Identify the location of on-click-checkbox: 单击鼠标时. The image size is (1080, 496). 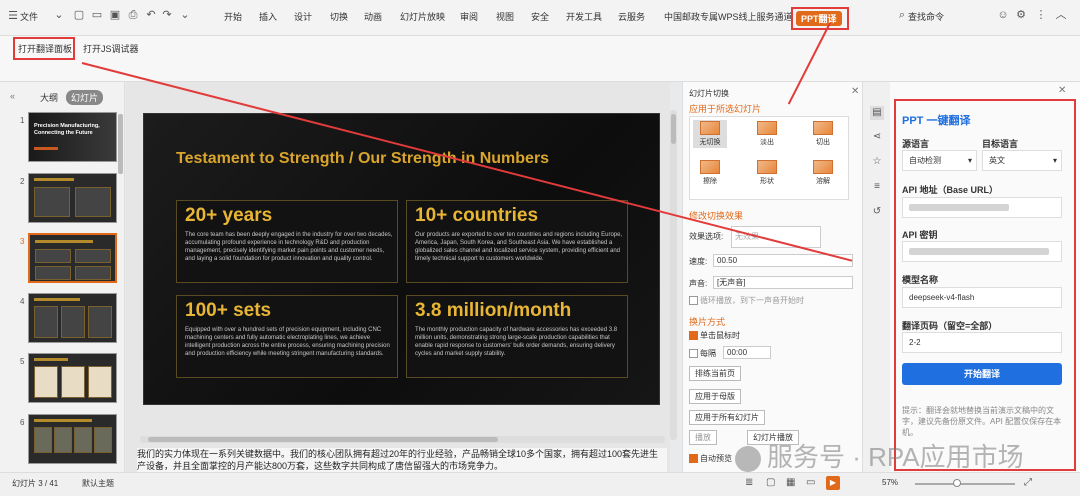
(714, 335).